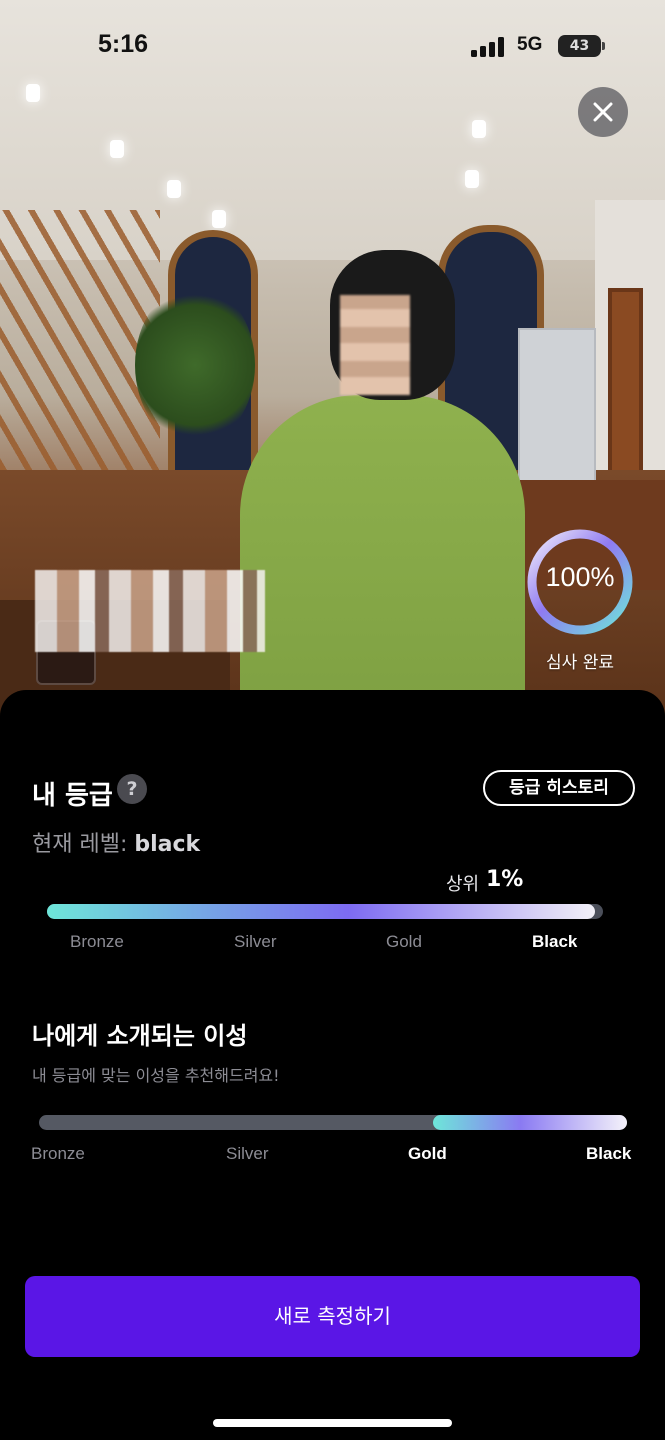  Describe the element at coordinates (72, 796) in the screenshot. I see `grade-title: 내 등급` at that location.